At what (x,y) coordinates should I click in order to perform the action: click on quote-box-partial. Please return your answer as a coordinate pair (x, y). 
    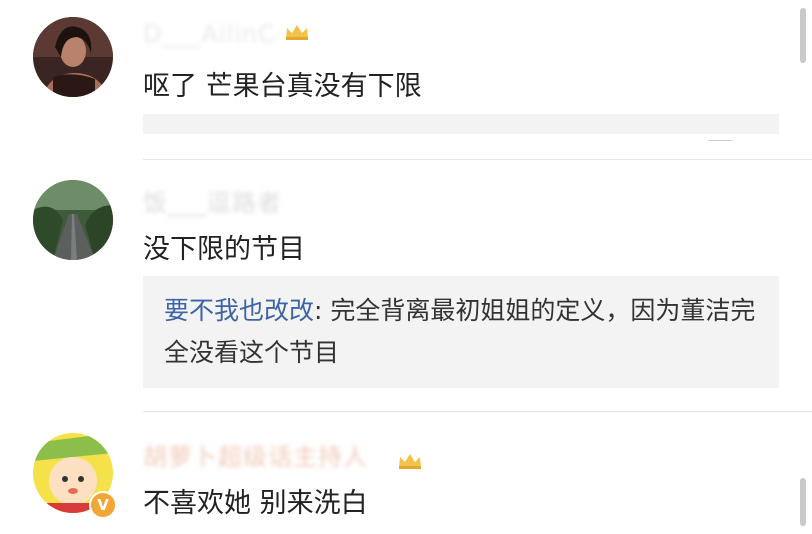
    Looking at the image, I should click on (461, 124).